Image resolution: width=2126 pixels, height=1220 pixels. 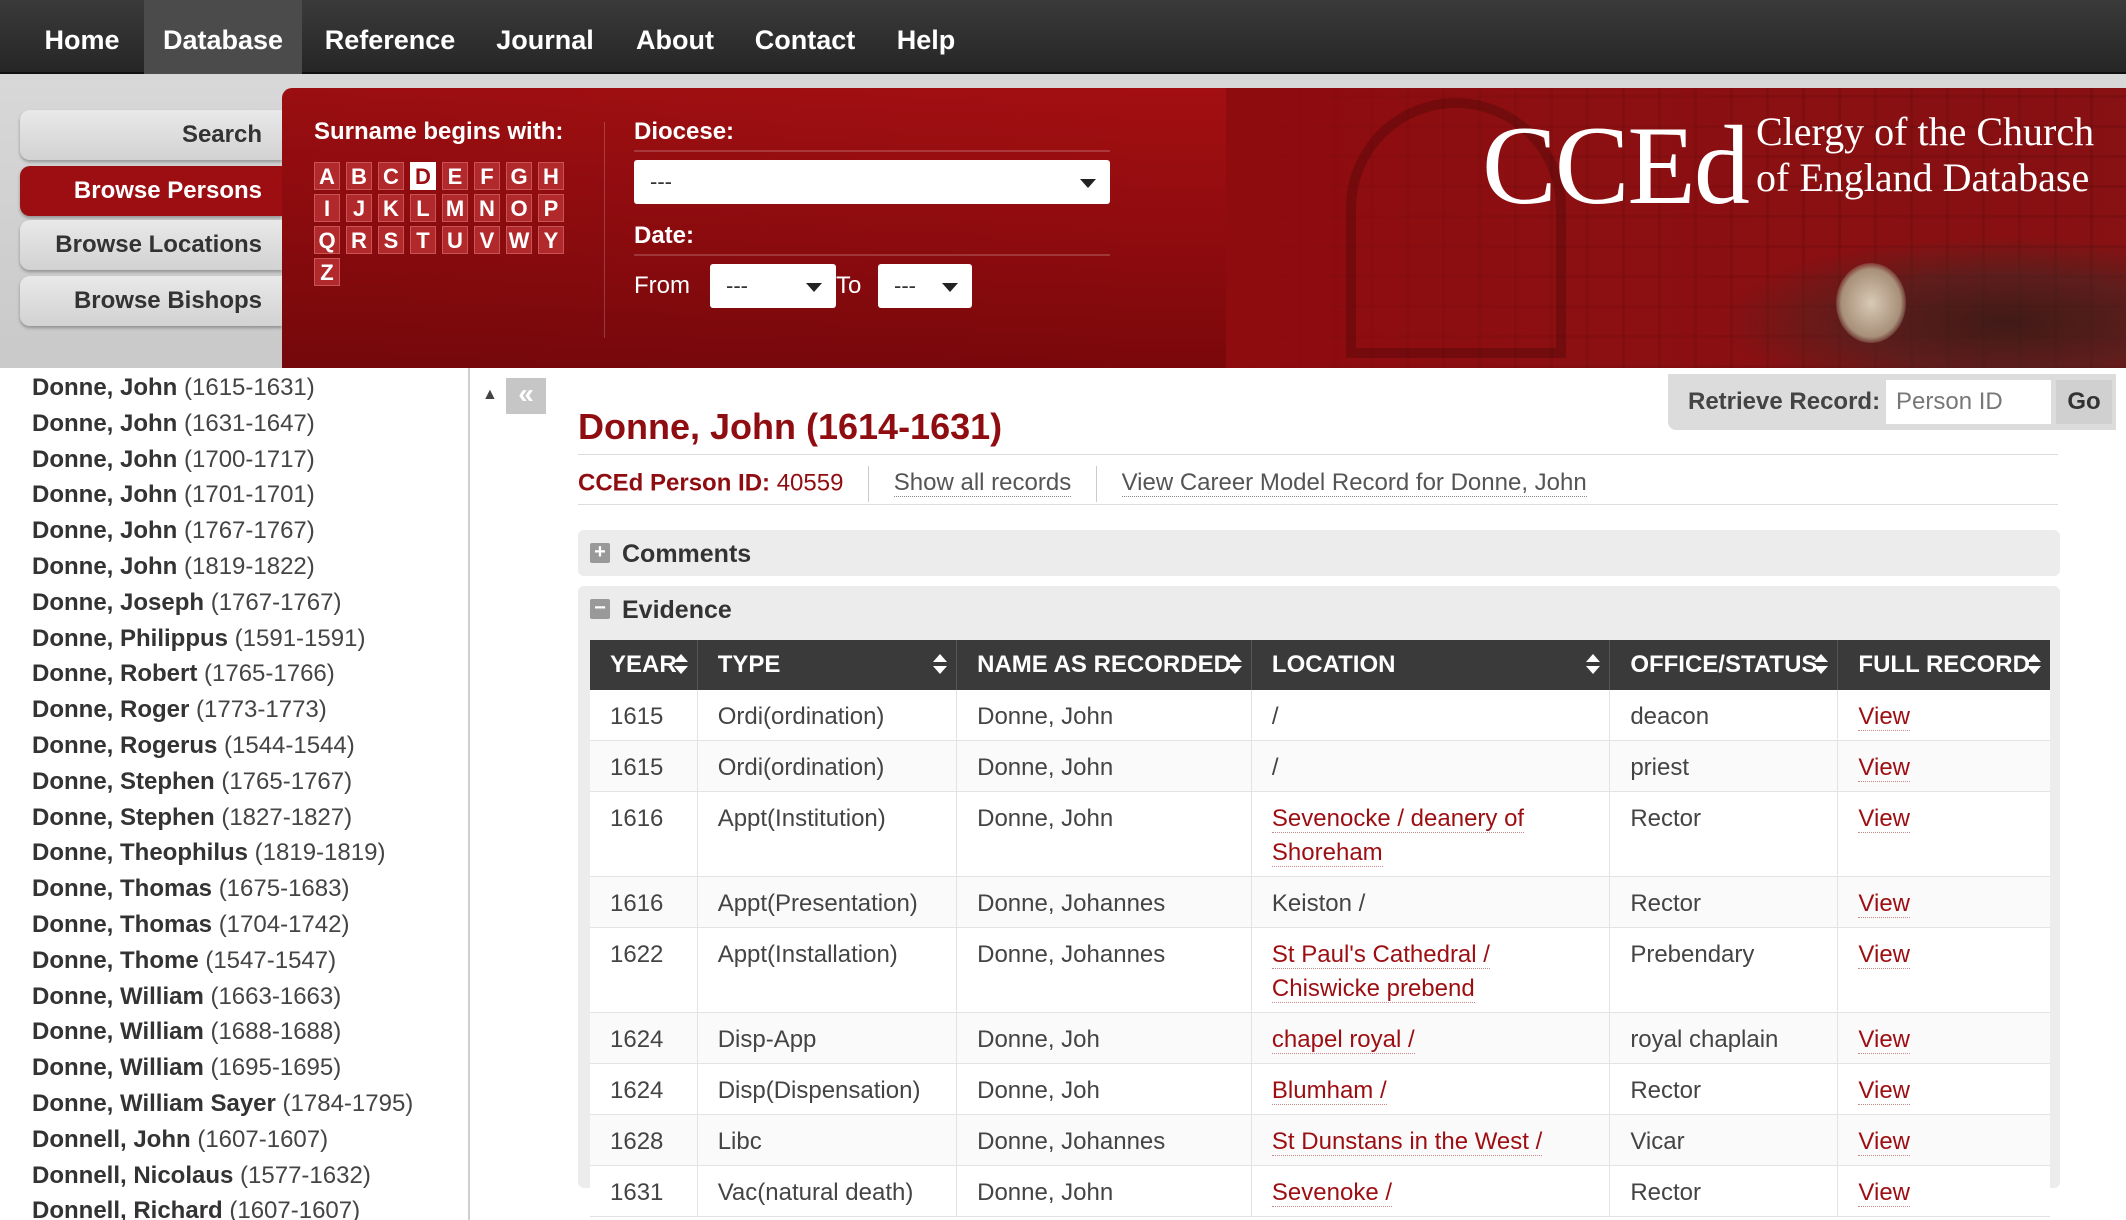 I want to click on tab-search: Search, so click(x=151, y=135).